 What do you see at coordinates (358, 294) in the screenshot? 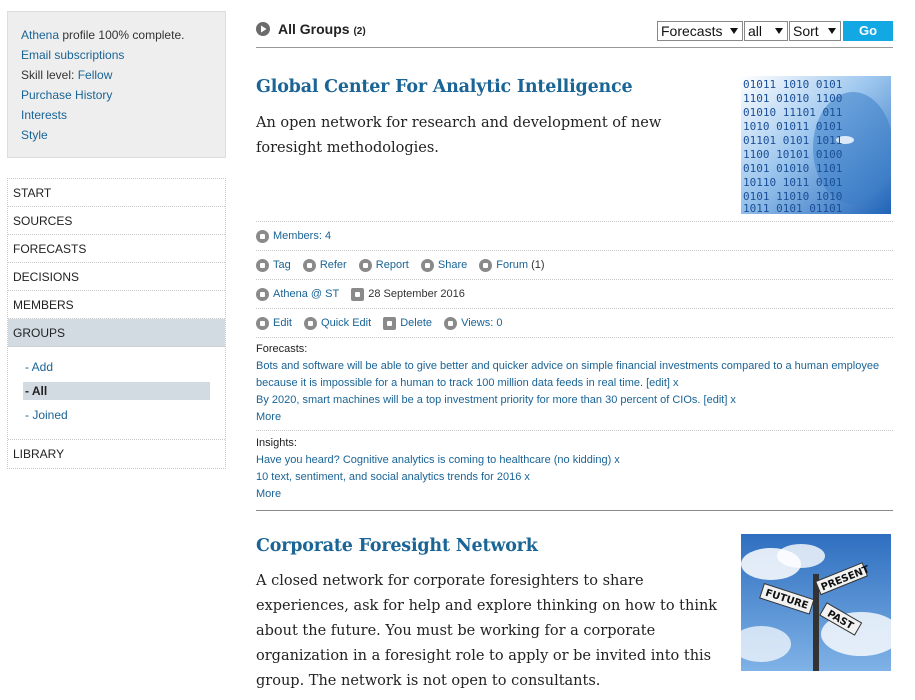
I see `calendar-icon` at bounding box center [358, 294].